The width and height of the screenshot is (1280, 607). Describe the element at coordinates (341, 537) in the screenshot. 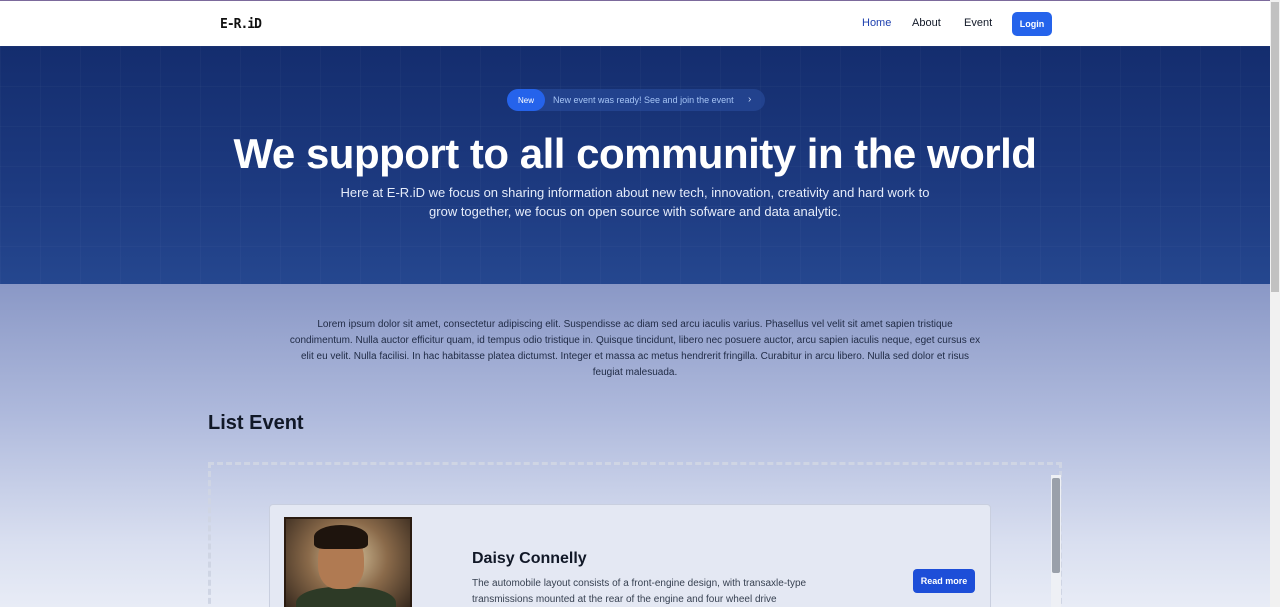

I see `avatar-hair-shape` at that location.